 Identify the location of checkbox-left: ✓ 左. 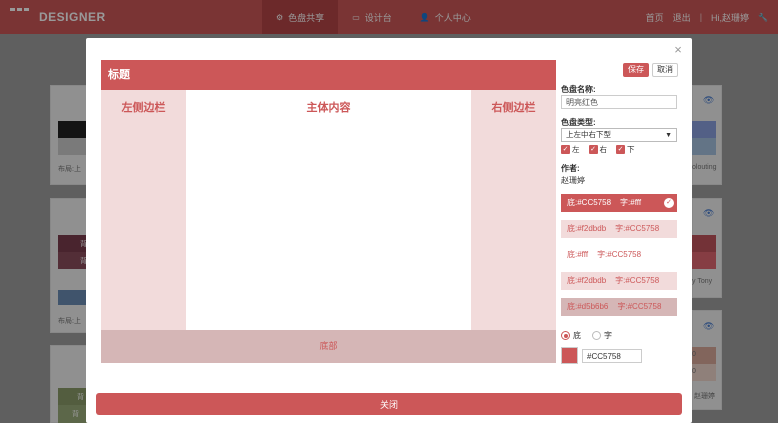
(570, 149).